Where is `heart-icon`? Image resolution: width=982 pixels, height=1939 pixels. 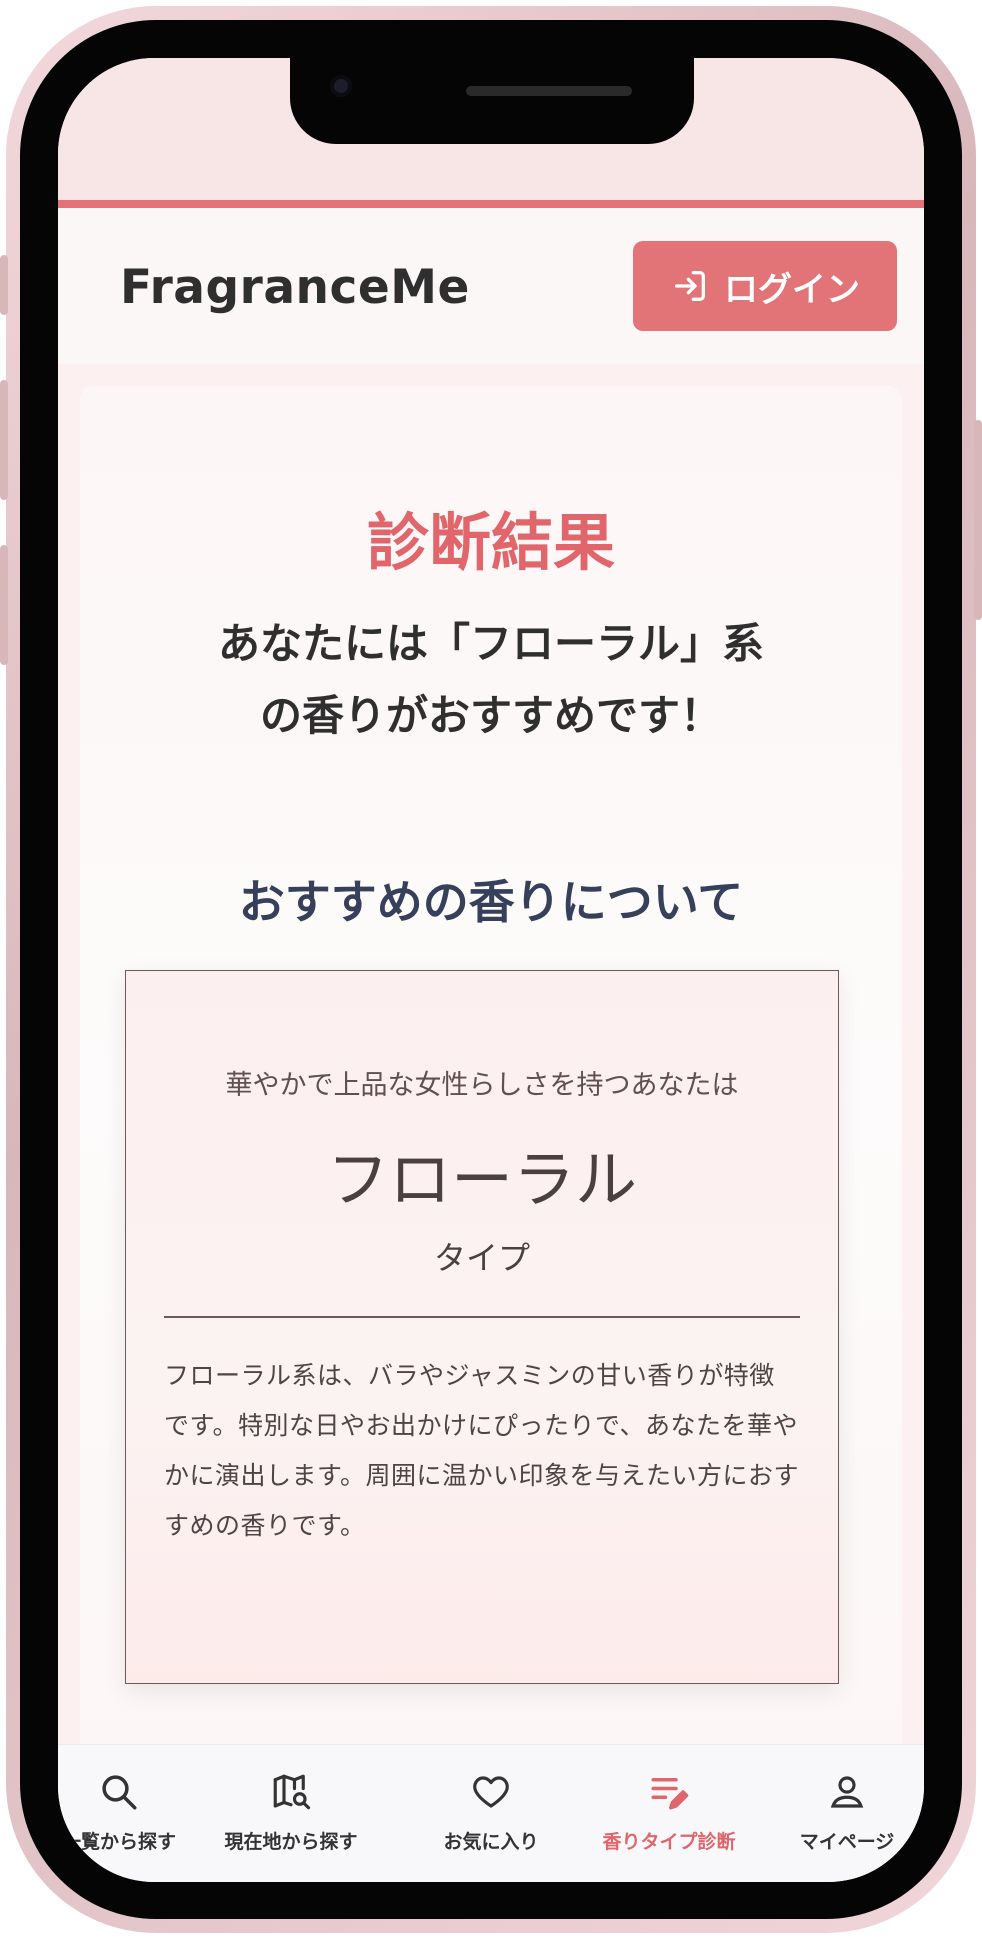
heart-icon is located at coordinates (491, 1792).